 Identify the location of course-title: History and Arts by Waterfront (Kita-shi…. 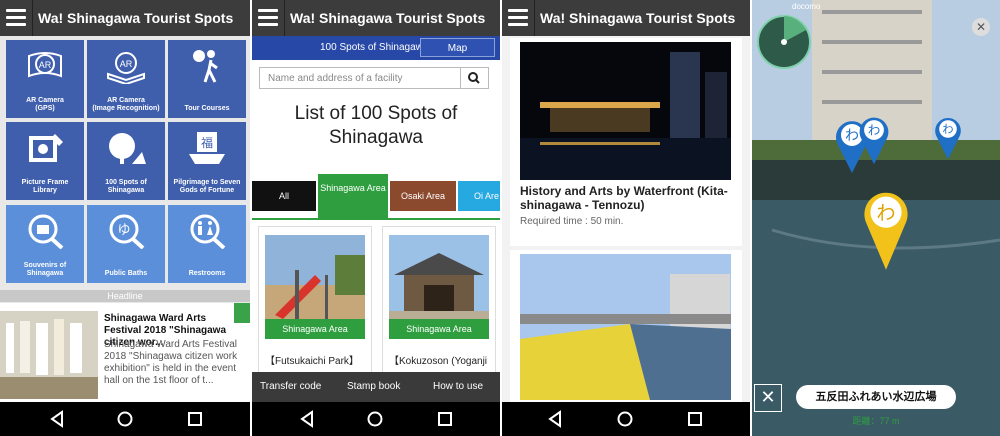
(624, 198).